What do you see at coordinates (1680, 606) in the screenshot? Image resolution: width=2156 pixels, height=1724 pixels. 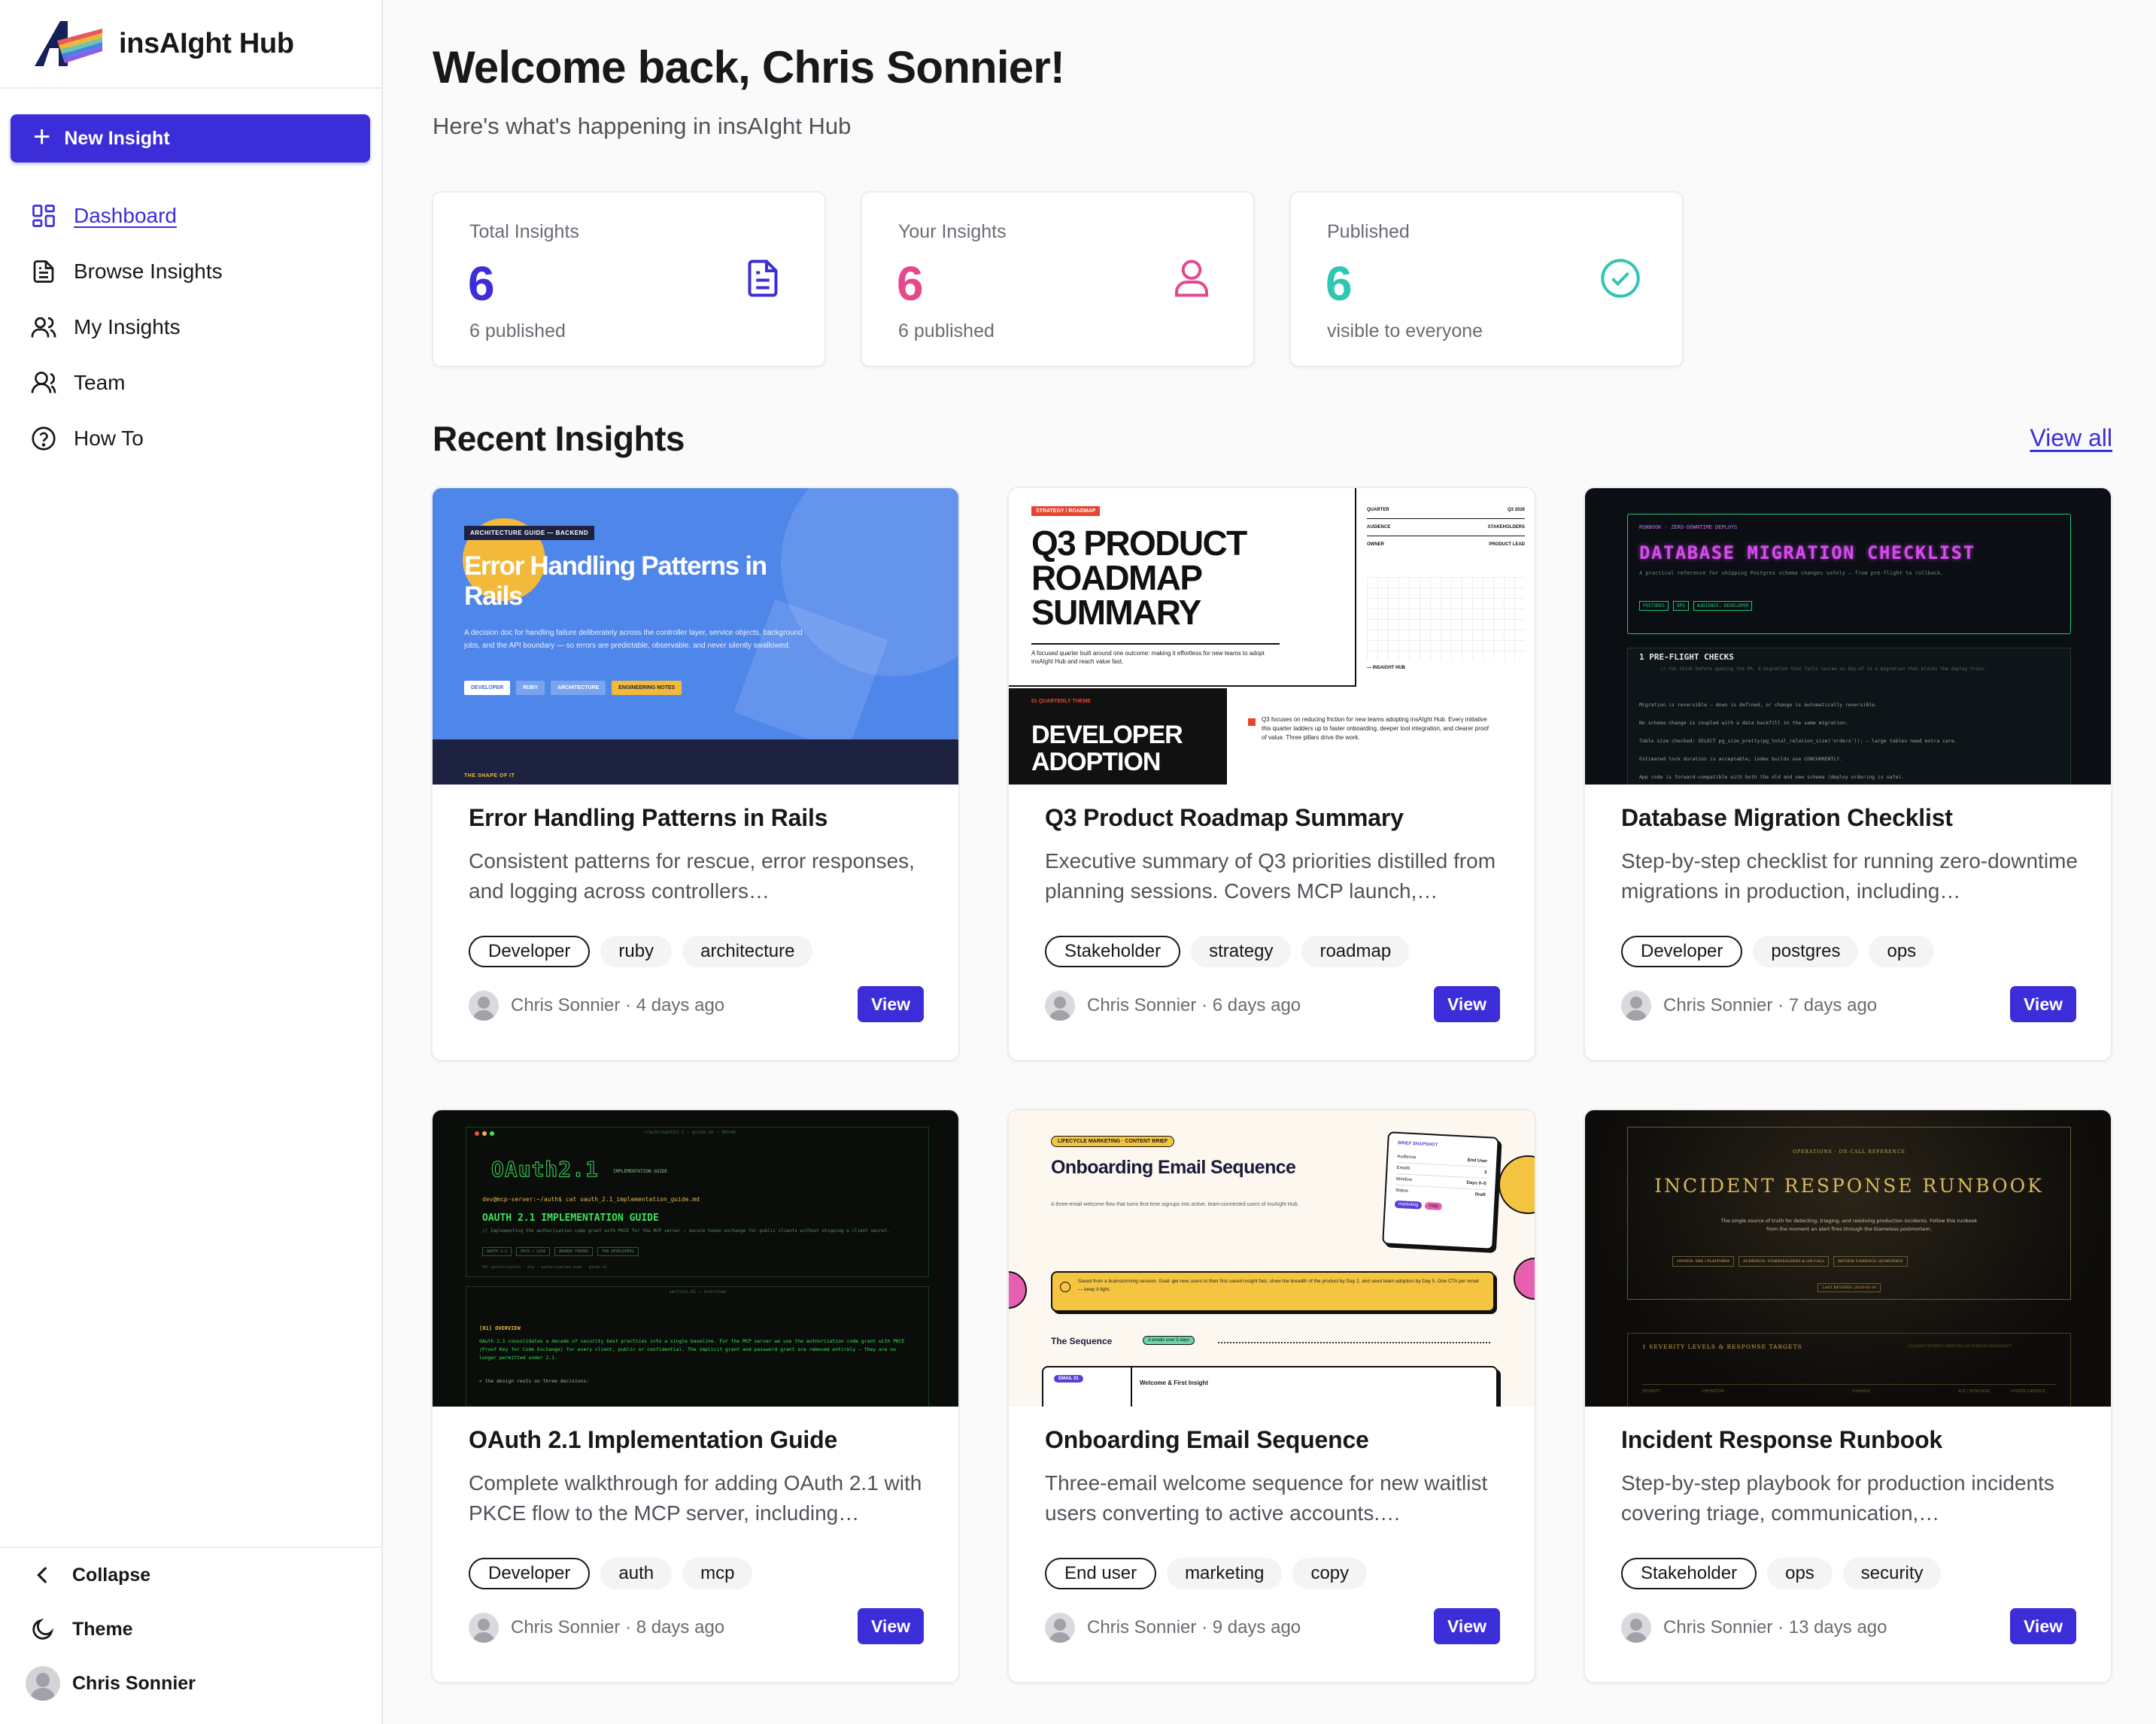 I see `thumb-pill: OPS` at bounding box center [1680, 606].